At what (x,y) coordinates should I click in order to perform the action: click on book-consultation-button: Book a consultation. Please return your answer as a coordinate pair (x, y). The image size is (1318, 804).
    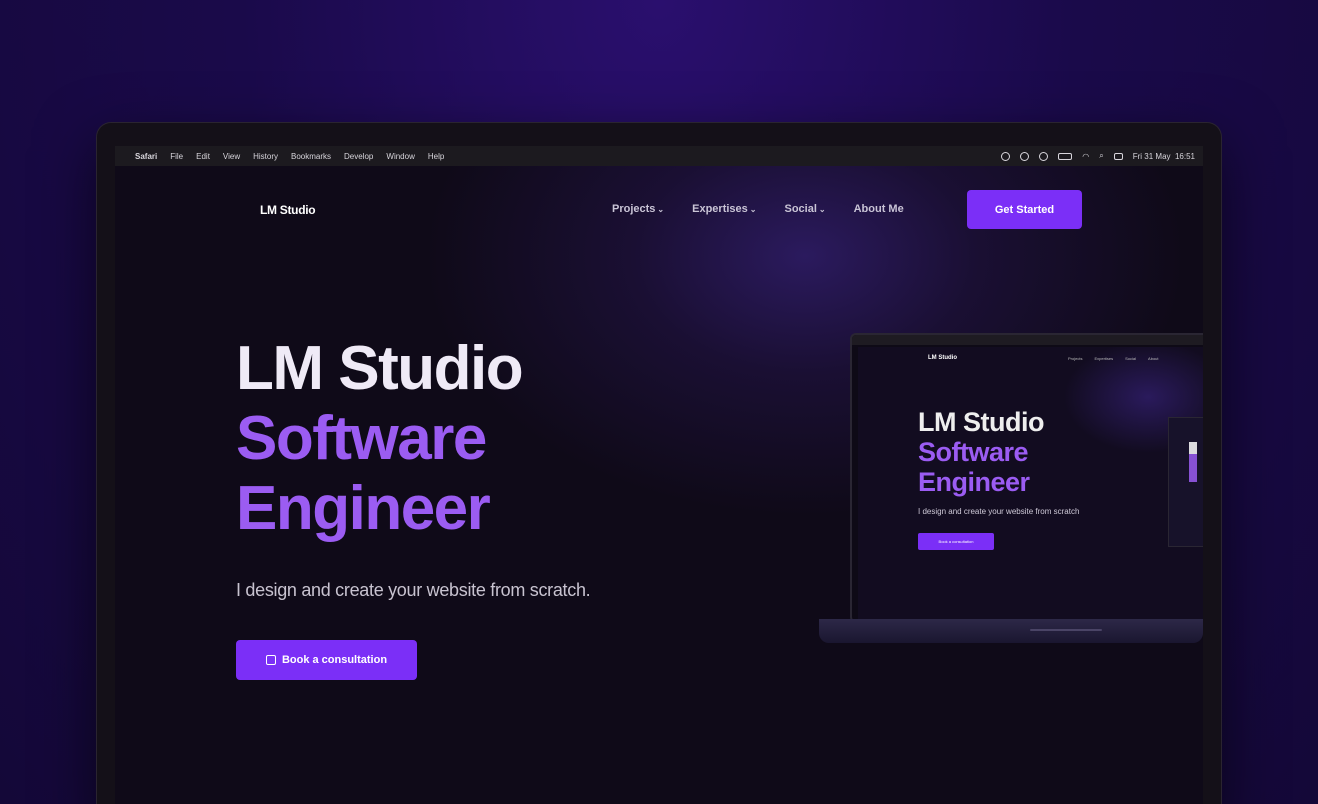
    Looking at the image, I should click on (326, 660).